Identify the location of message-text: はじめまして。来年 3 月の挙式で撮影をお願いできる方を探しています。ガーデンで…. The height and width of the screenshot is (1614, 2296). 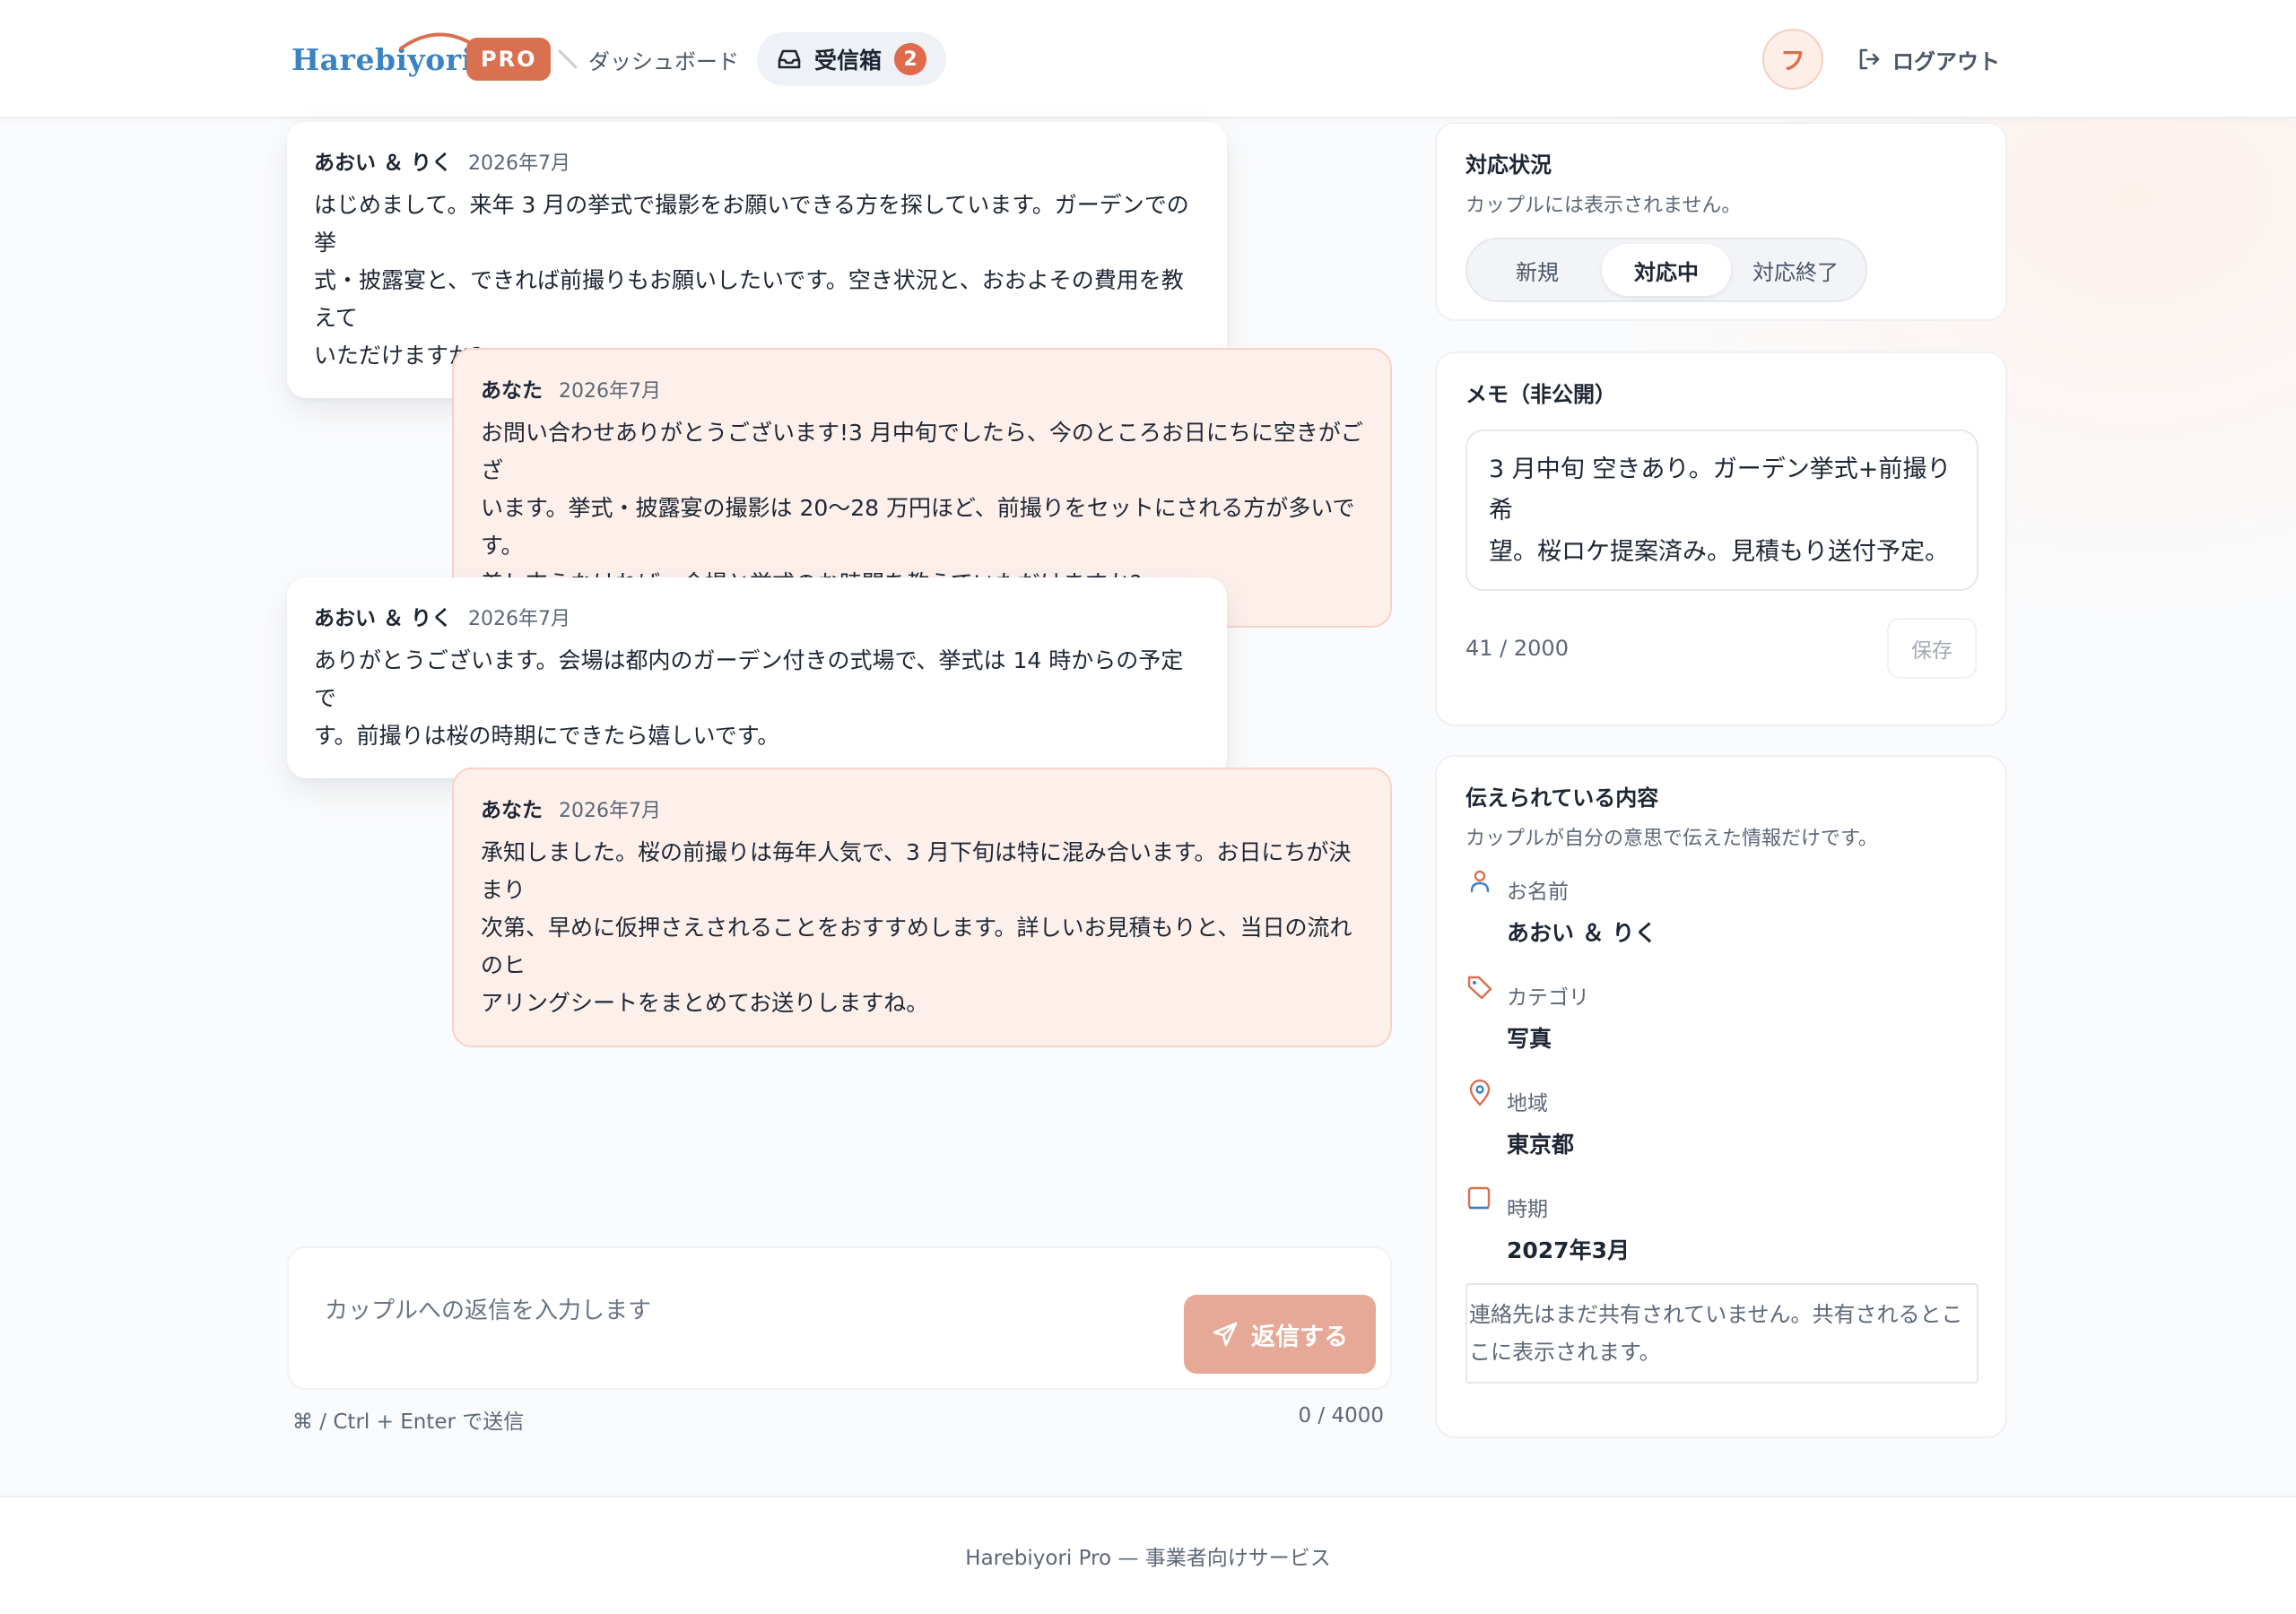
(751, 280).